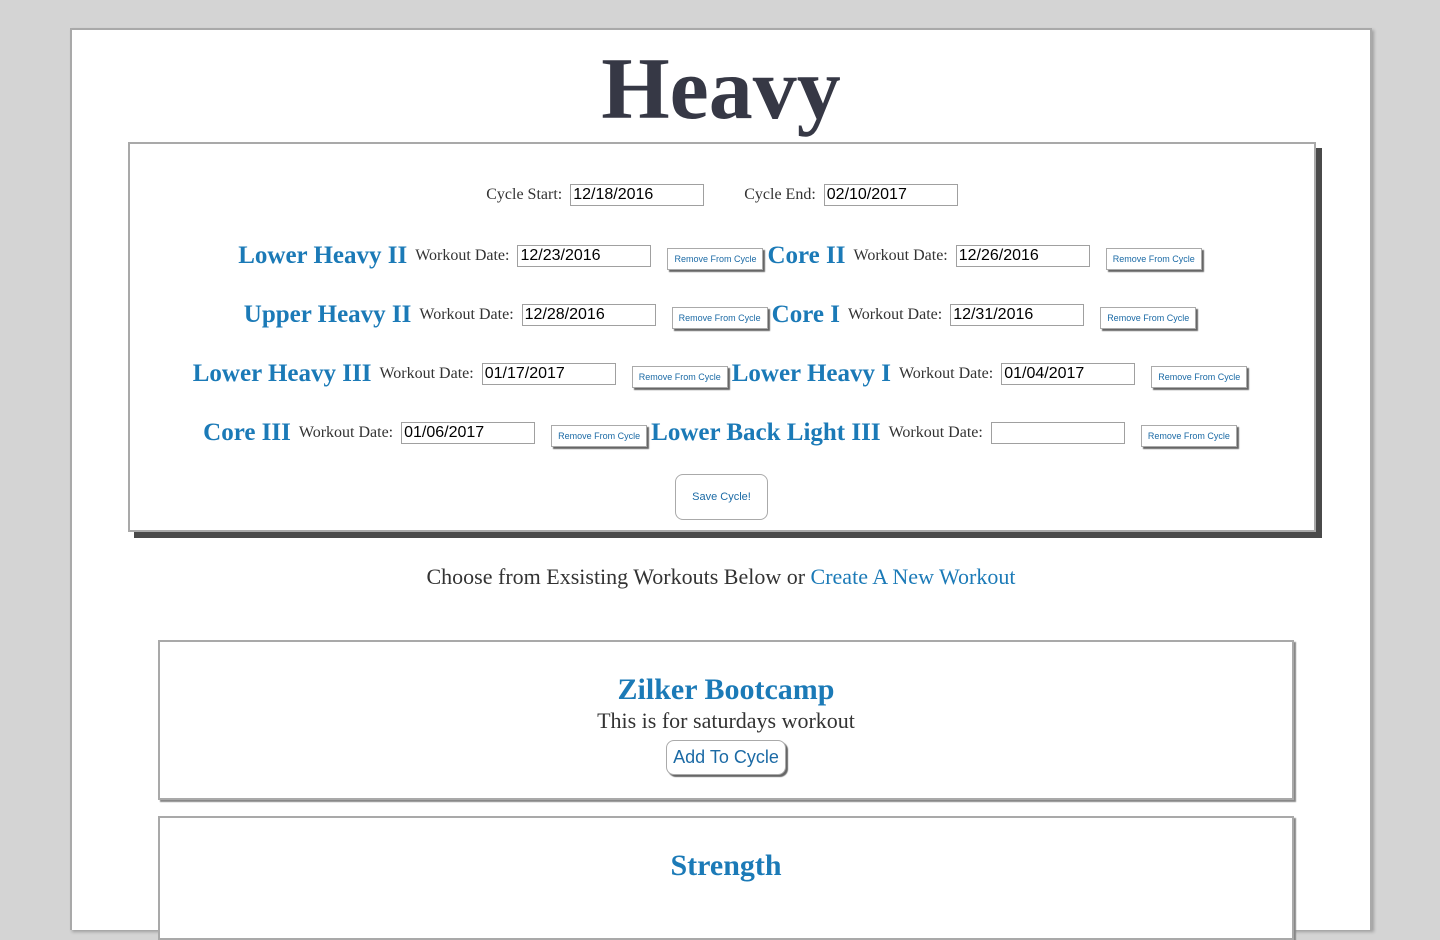 This screenshot has width=1440, height=940. What do you see at coordinates (811, 374) in the screenshot?
I see `cycle-workout-name: Lower Heavy I` at bounding box center [811, 374].